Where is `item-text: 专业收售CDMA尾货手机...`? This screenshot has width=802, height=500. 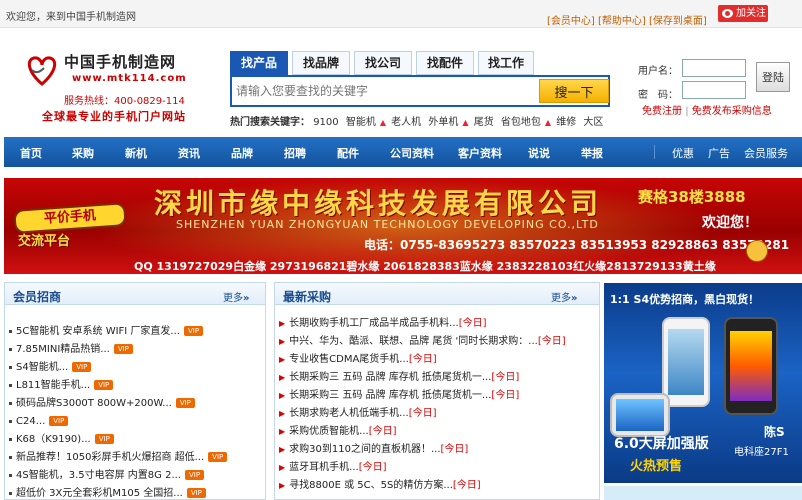
item-text: 专业收售CDMA尾货手机... is located at coordinates (349, 359).